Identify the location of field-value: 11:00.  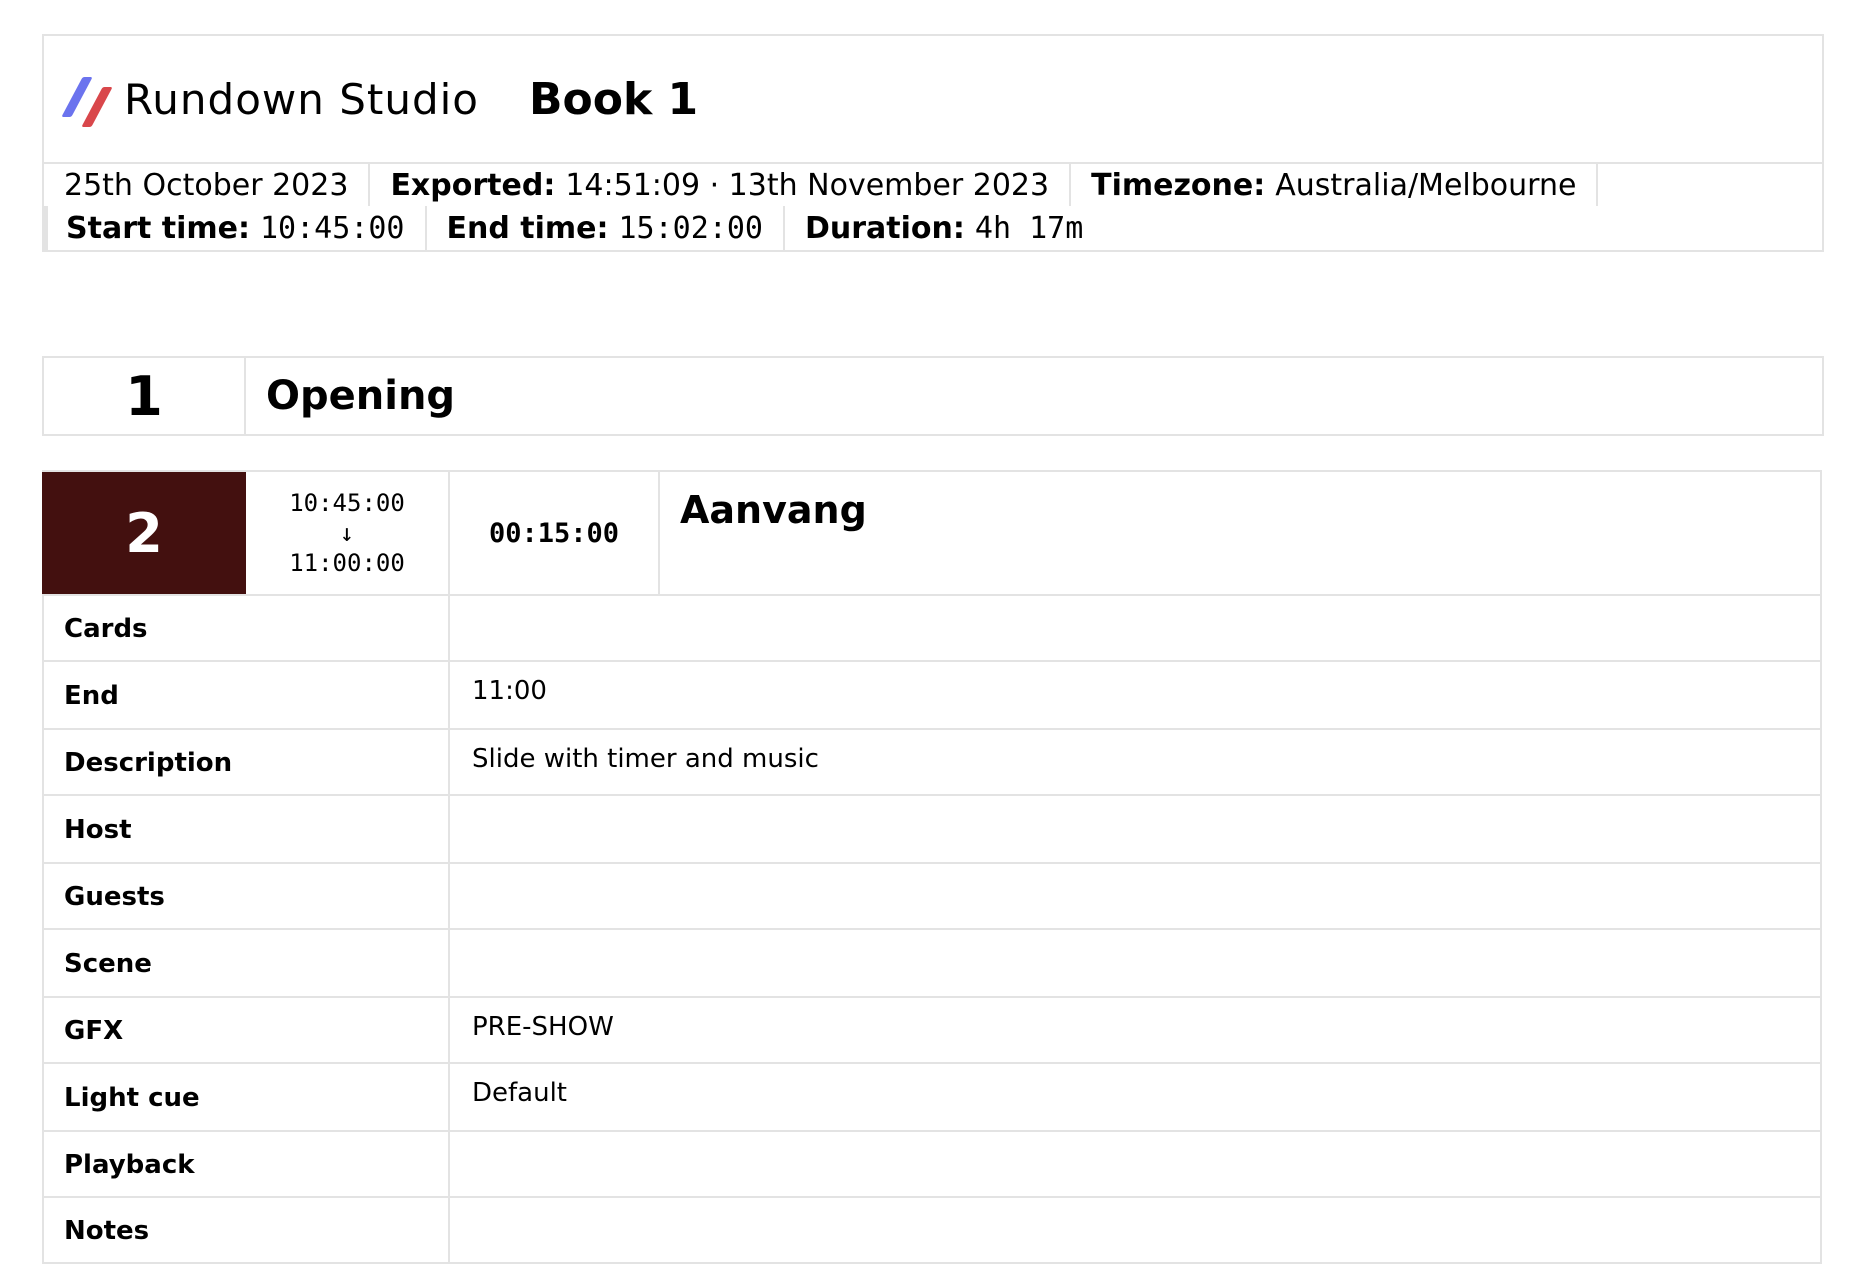
(509, 691).